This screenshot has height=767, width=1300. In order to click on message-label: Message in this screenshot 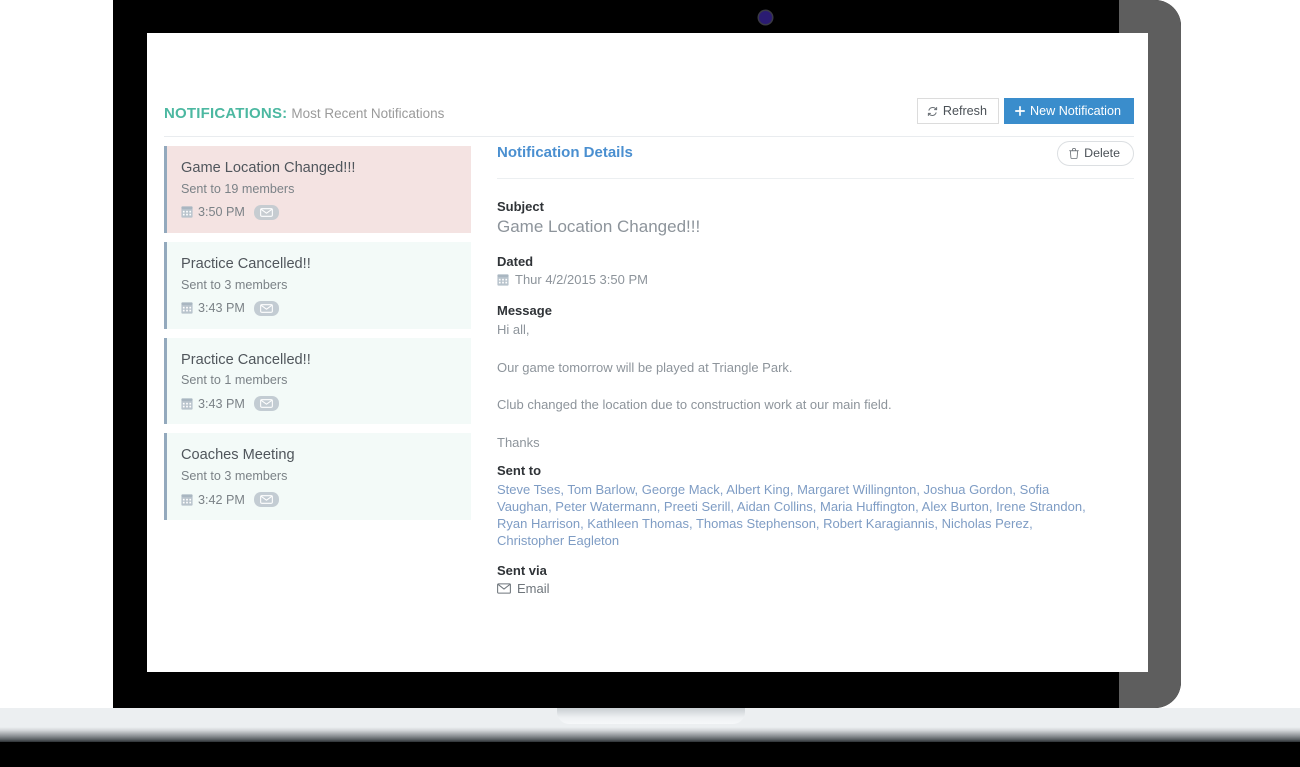, I will do `click(524, 311)`.